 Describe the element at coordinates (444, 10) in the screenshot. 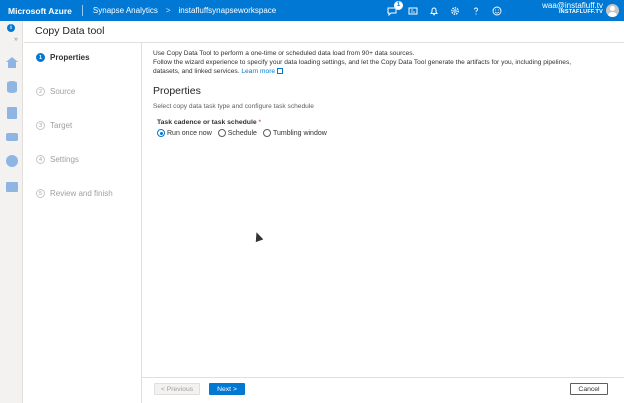

I see `top-icon-group: 1` at that location.